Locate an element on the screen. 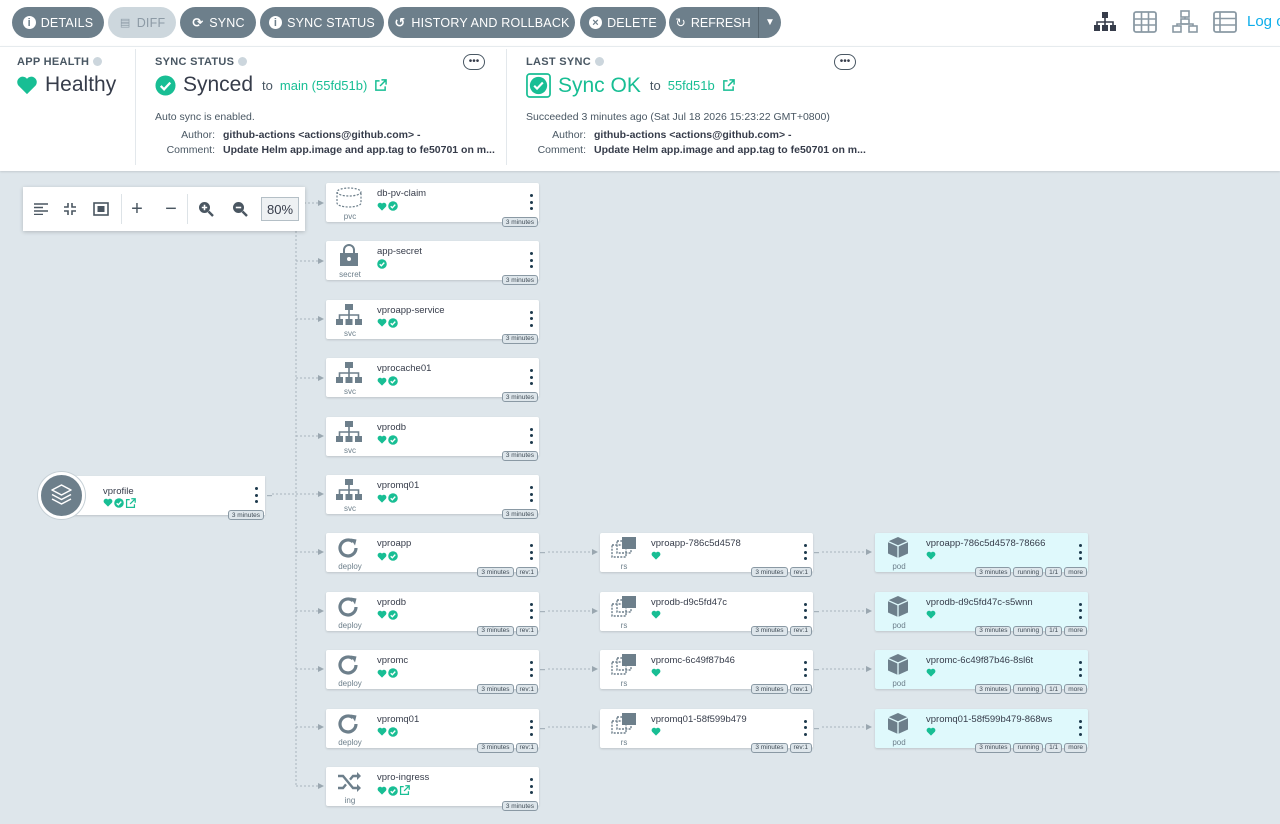  node-name: vproapp-786c5d4578-78666 is located at coordinates (986, 544).